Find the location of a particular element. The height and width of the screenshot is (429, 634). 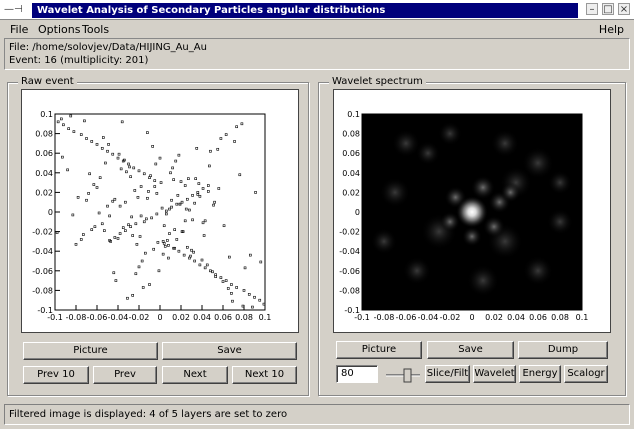

minimize-button: – is located at coordinates (592, 9).